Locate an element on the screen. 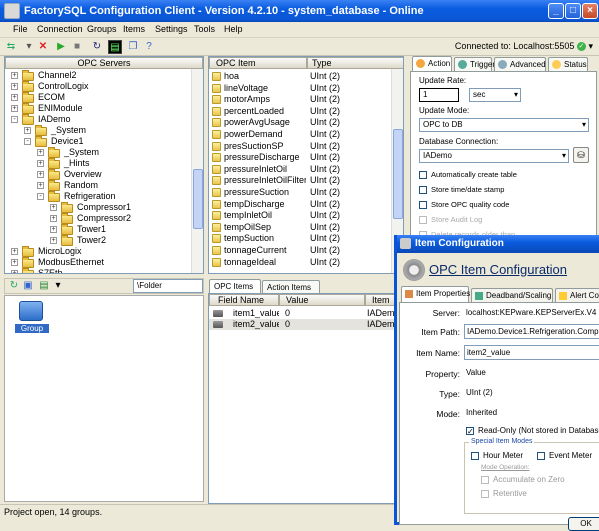 The height and width of the screenshot is (531, 599). opc-item-name: tempDischarge is located at coordinates (265, 204).